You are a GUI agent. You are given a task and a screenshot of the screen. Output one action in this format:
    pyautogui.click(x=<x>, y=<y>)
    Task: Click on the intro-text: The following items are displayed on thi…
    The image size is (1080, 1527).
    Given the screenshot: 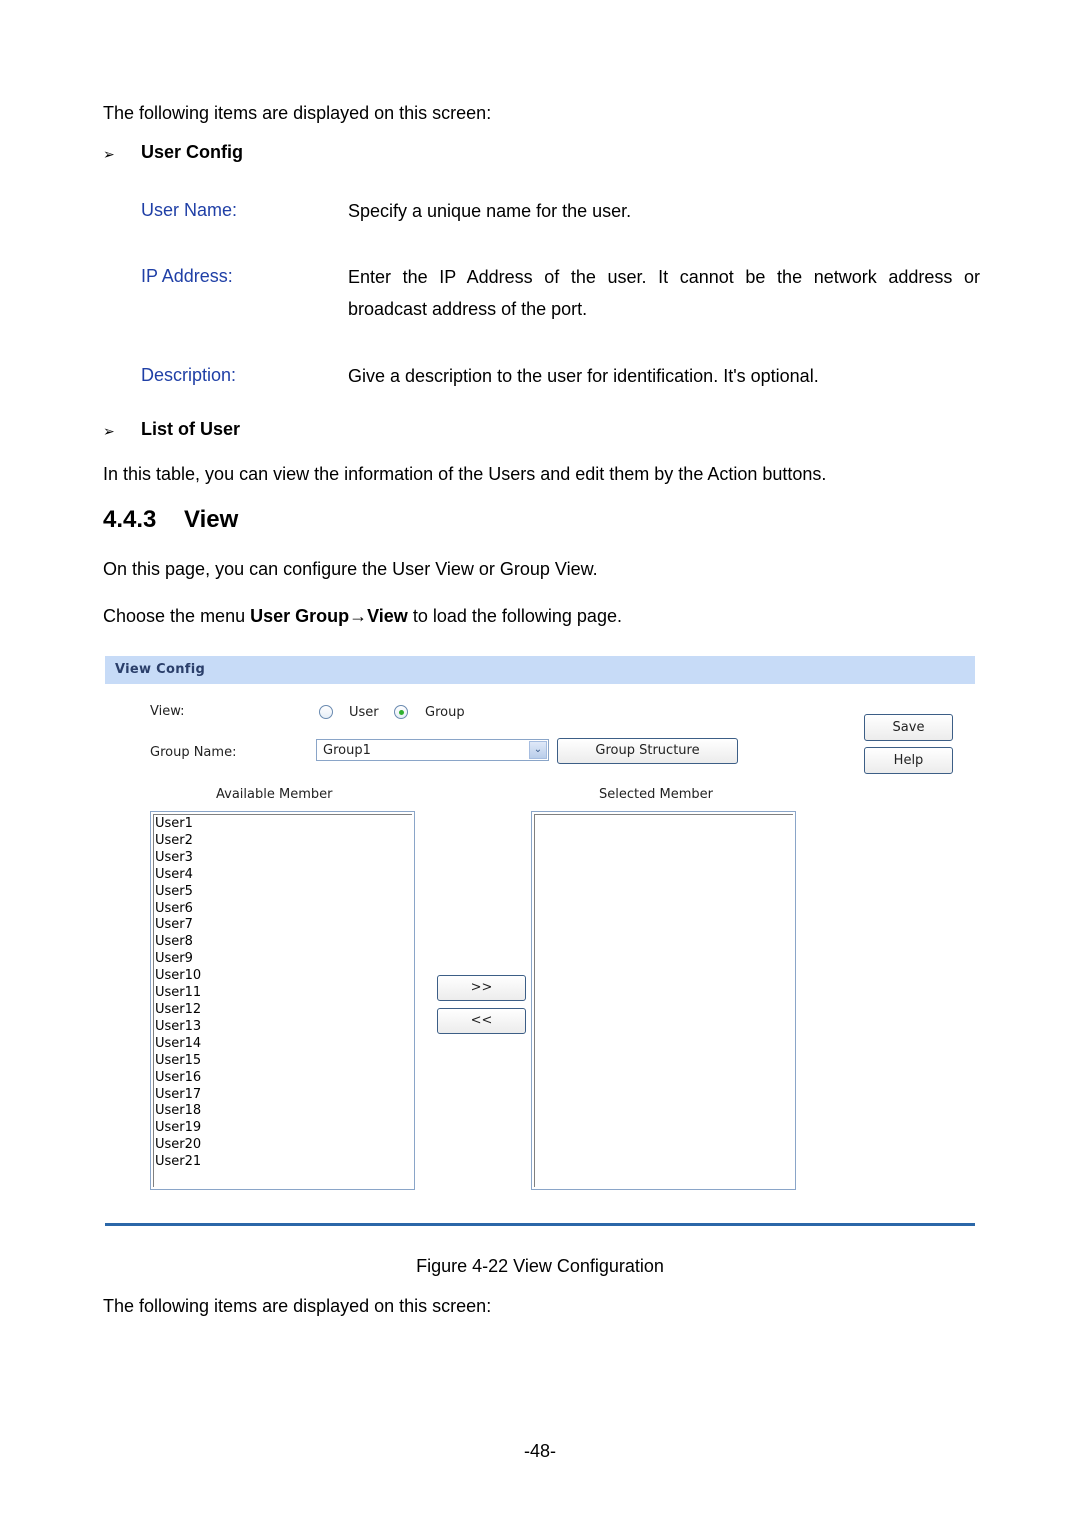 What is the action you would take?
    pyautogui.click(x=297, y=113)
    